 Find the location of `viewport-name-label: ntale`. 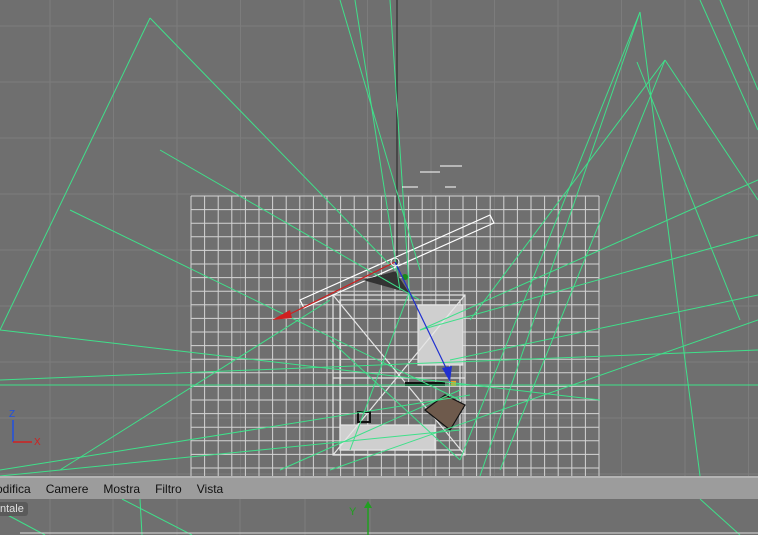

viewport-name-label: ntale is located at coordinates (14, 509).